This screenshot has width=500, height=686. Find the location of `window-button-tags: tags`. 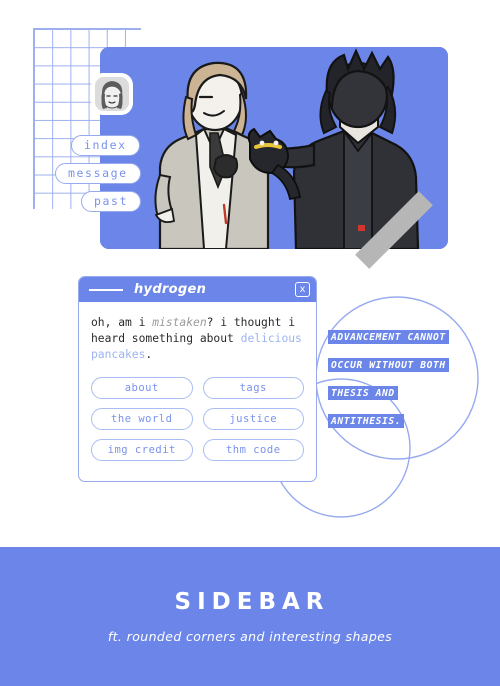

window-button-tags: tags is located at coordinates (253, 388).